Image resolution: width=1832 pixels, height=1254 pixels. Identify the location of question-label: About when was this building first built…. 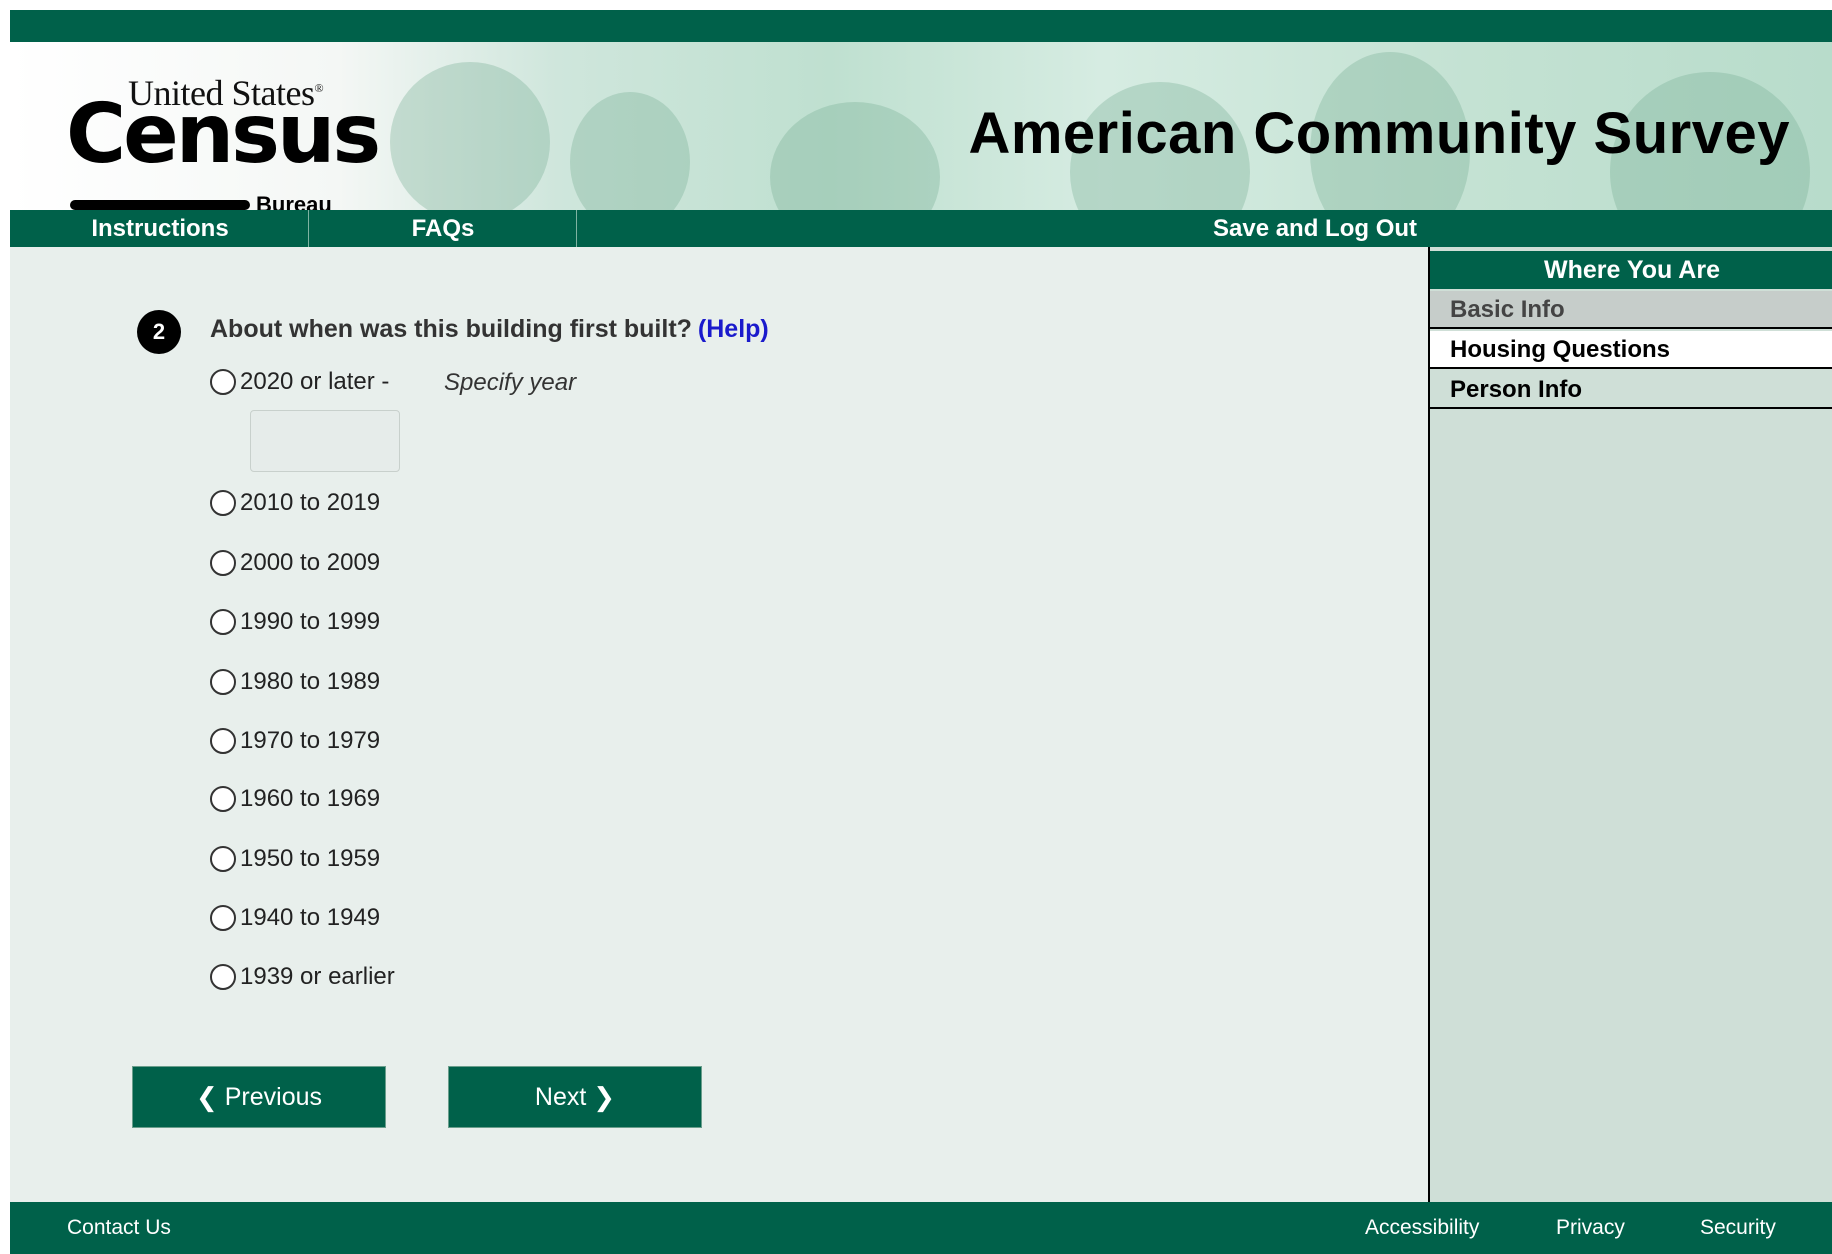
(451, 329).